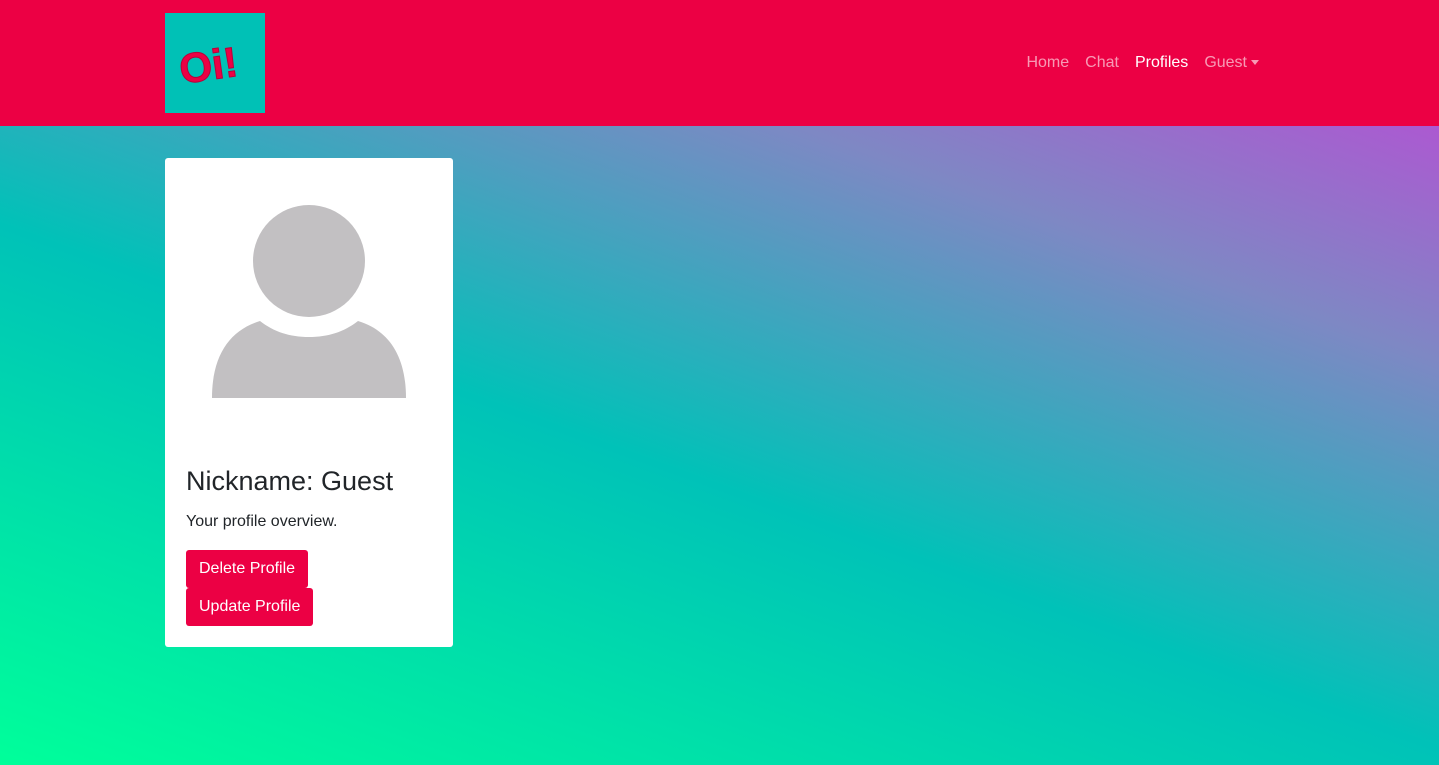 The width and height of the screenshot is (1439, 765). I want to click on profile-description: Your profile overview., so click(262, 521).